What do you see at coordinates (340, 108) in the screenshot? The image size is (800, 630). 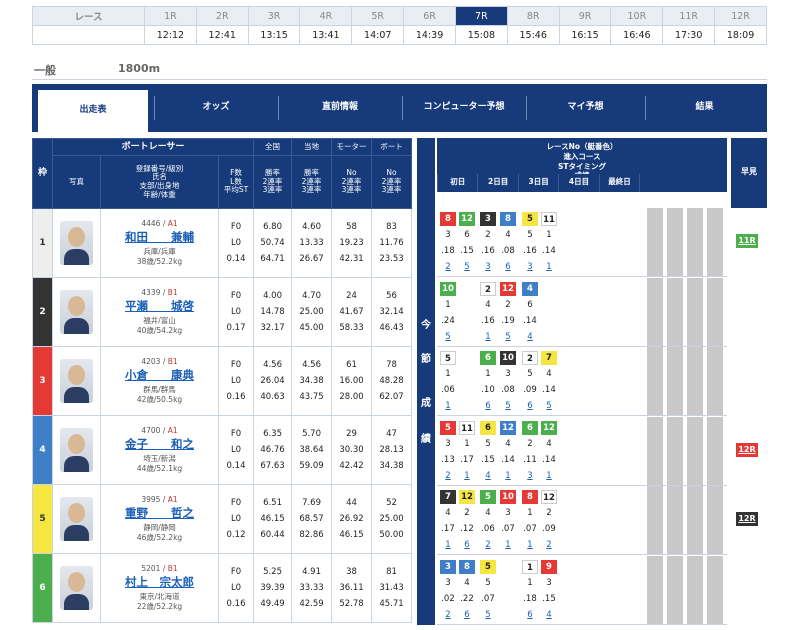 I see `tab-pre-info: 直前情報` at bounding box center [340, 108].